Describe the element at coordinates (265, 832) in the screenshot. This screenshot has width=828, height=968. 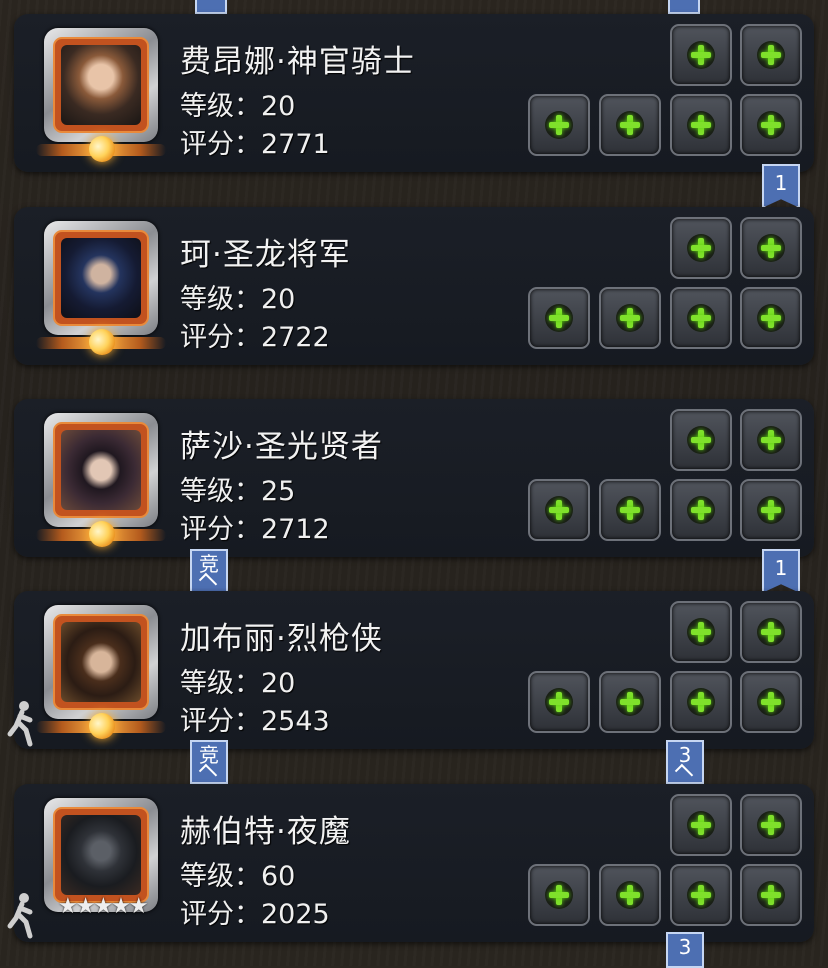
I see `hero-name: 赫伯特·夜魔` at that location.